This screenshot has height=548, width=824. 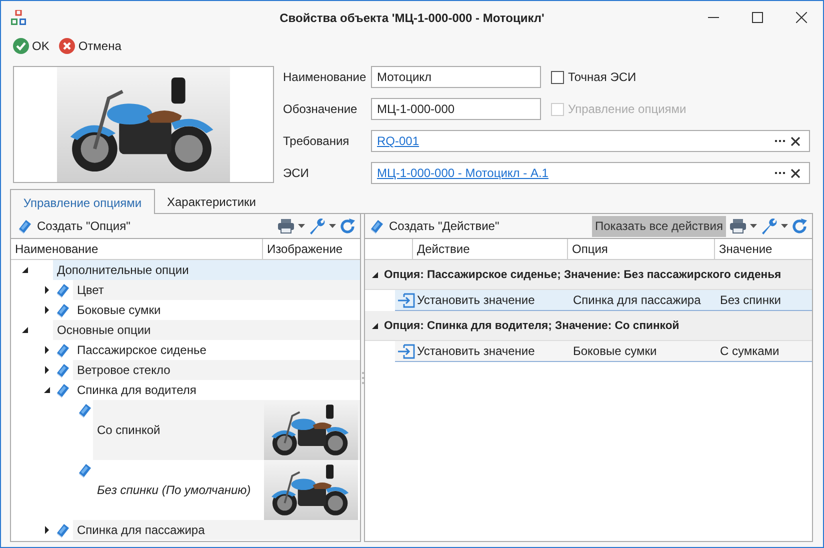 What do you see at coordinates (801, 17) in the screenshot?
I see `close-icon` at bounding box center [801, 17].